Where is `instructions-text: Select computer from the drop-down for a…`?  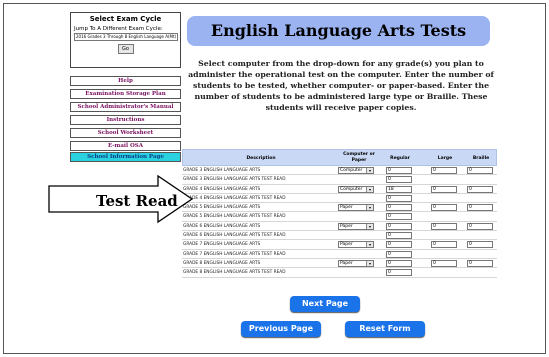 instructions-text: Select computer from the drop-down for a… is located at coordinates (341, 85).